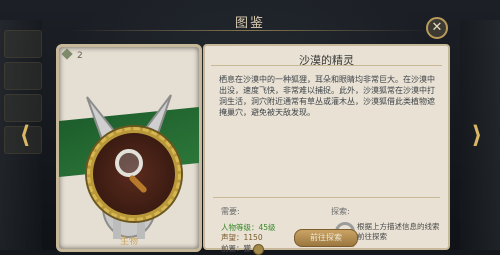  Describe the element at coordinates (326, 197) in the screenshot. I see `section-divider` at that location.